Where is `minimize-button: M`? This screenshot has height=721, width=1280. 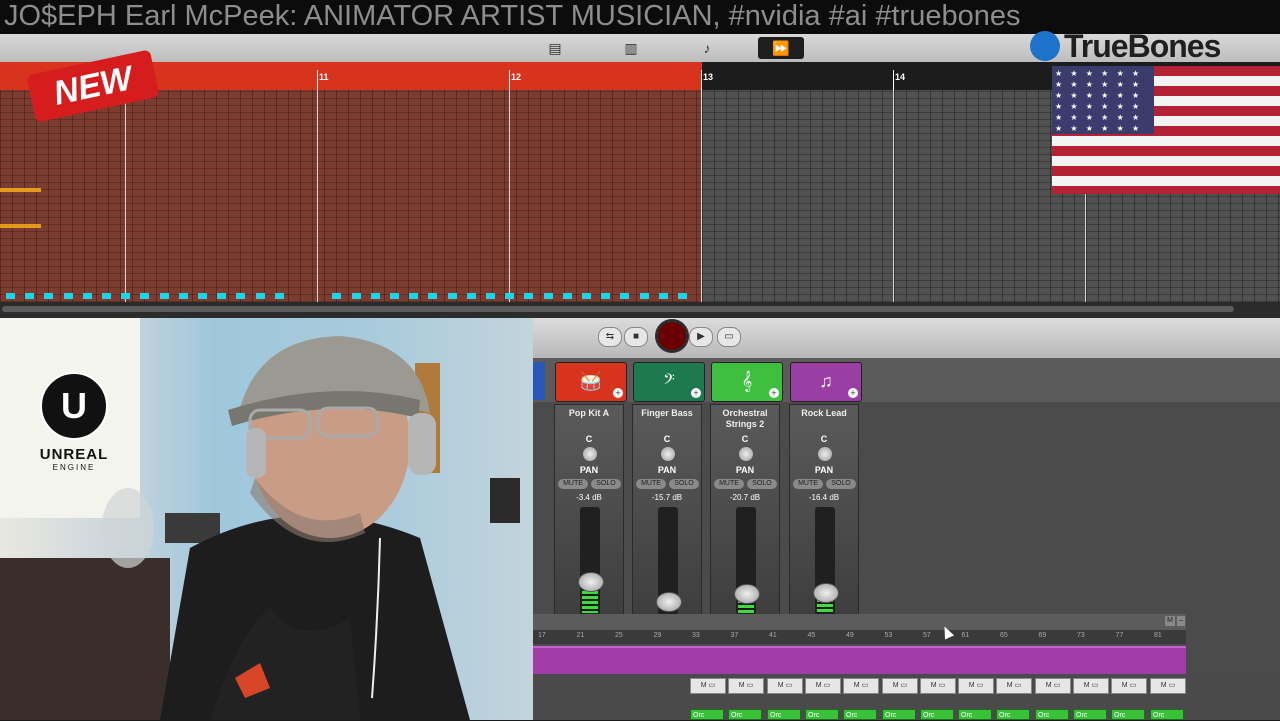
minimize-button: M is located at coordinates (1170, 621).